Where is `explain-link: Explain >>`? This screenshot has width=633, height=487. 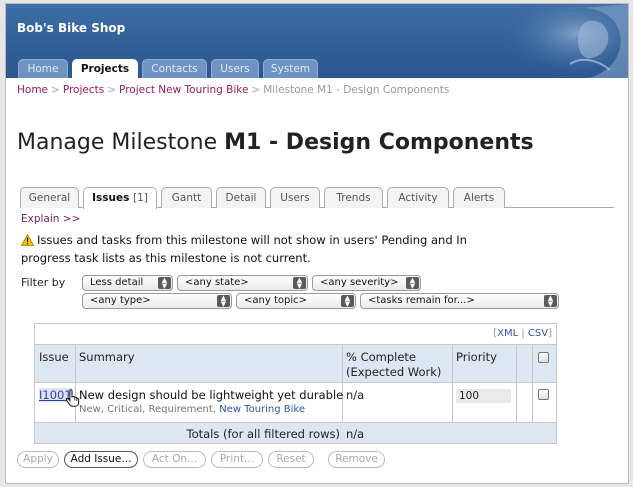
explain-link: Explain >> is located at coordinates (50, 219).